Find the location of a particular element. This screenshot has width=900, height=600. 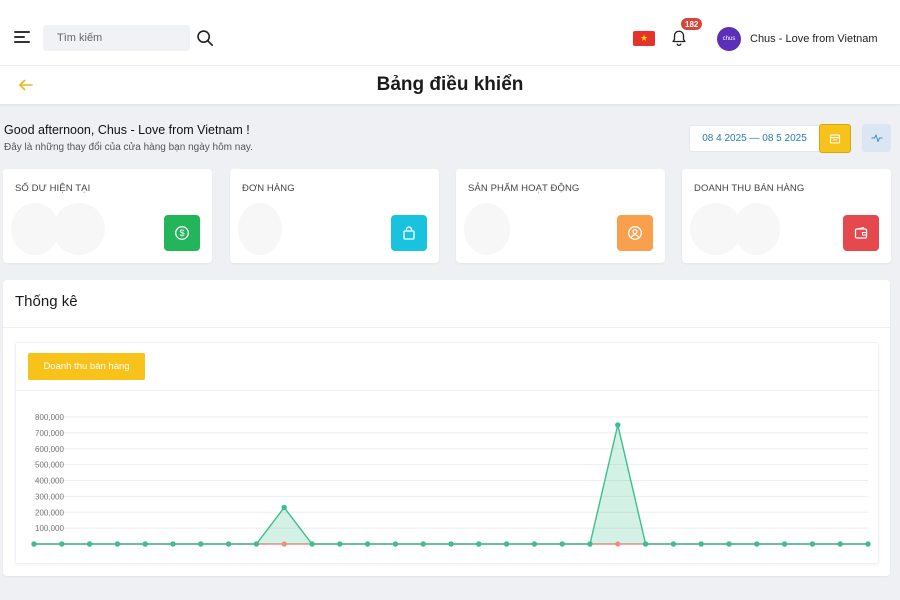

top-bar: ★ 182 chus Chus - Love from Vietnam is located at coordinates (450, 33).